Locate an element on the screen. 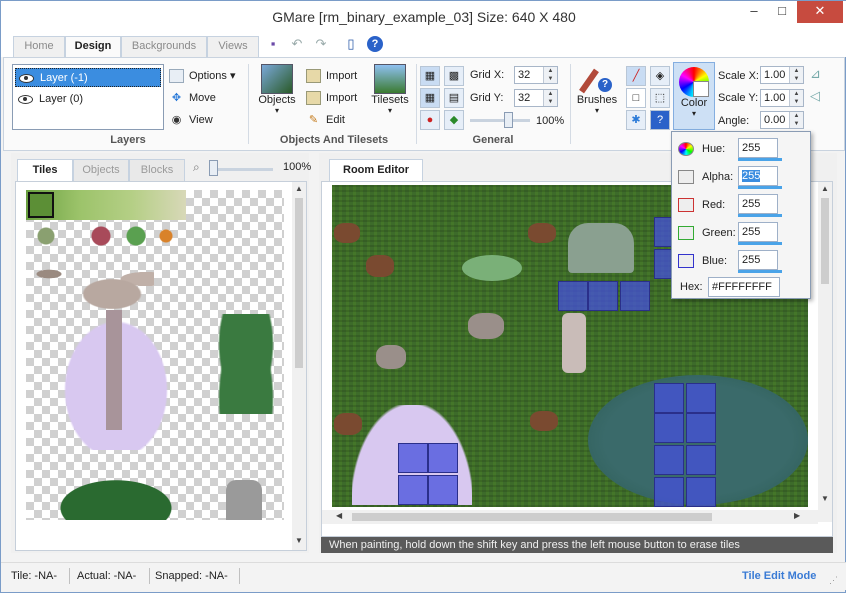 This screenshot has height=593, width=846. grid-y-value: 32 is located at coordinates (524, 98).